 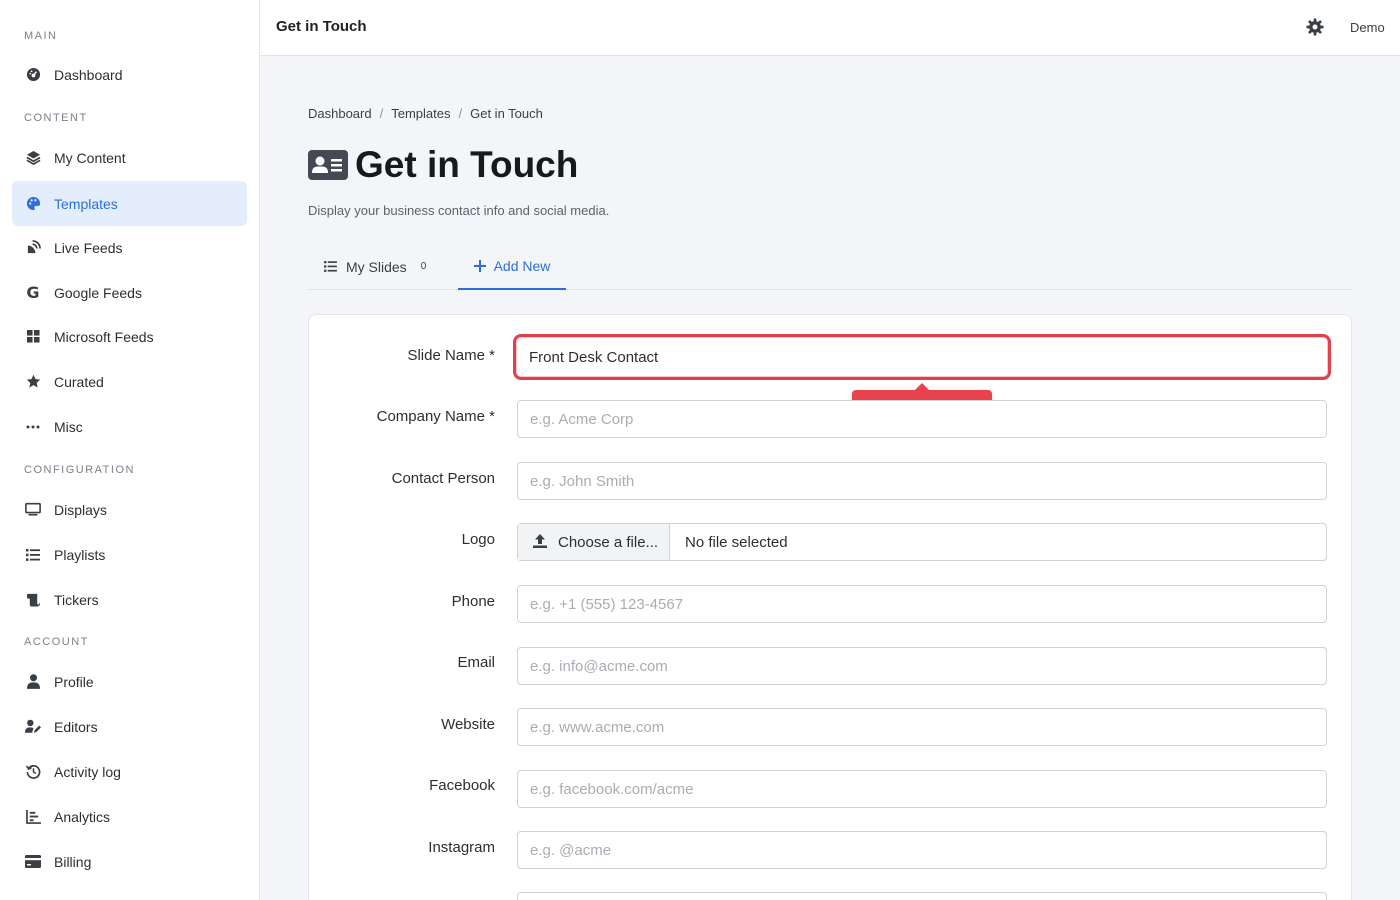 What do you see at coordinates (478, 539) in the screenshot?
I see `logo-label: Logo` at bounding box center [478, 539].